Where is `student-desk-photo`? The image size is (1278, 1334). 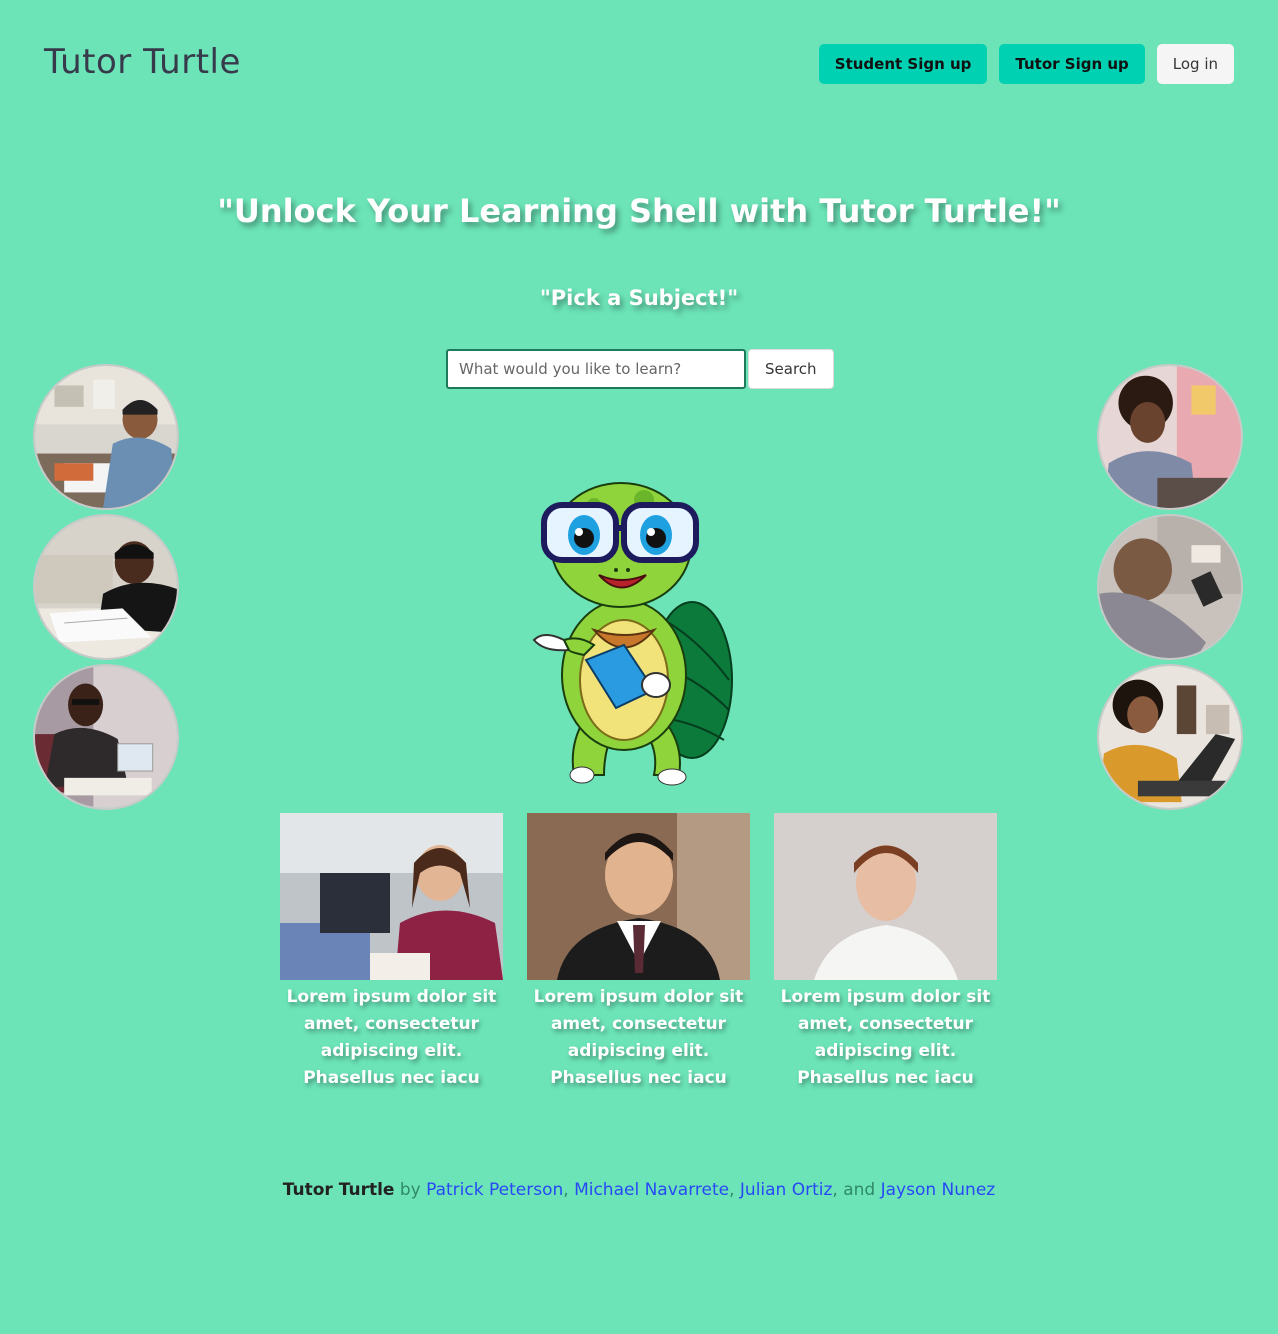 student-desk-photo is located at coordinates (1170, 587).